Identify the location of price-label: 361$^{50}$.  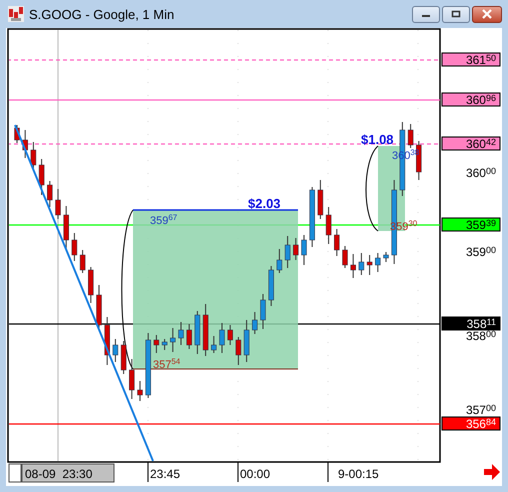
(481, 60).